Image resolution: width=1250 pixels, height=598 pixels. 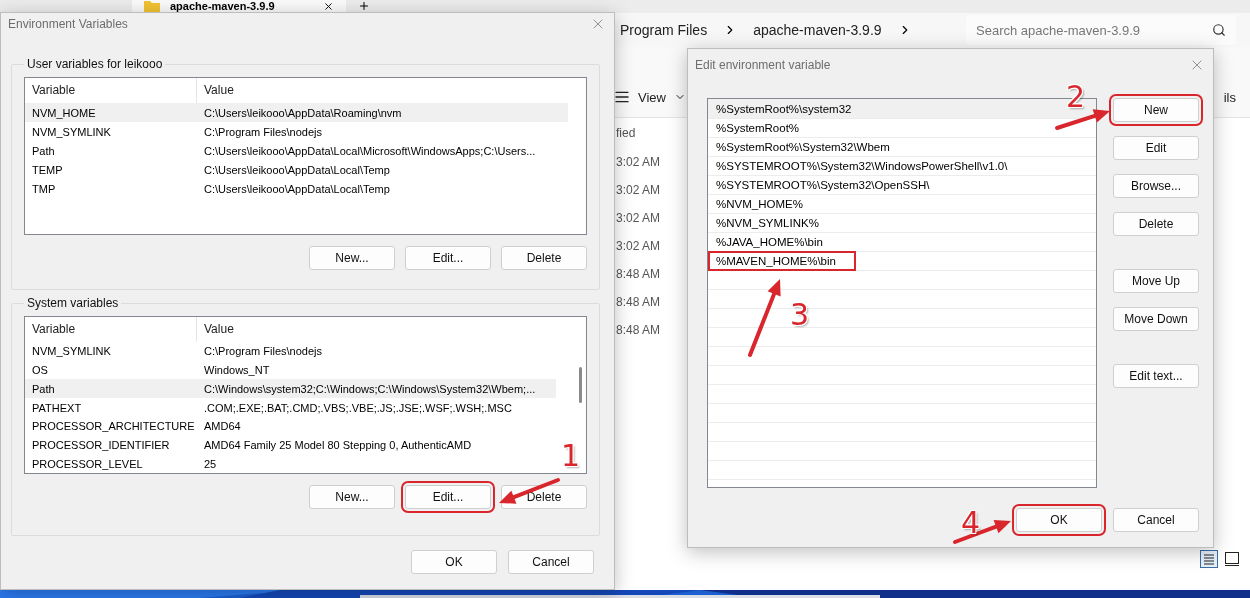 I want to click on variable-value: C:\Users\leikooo\AppData\Roaming\nvm, so click(x=303, y=112).